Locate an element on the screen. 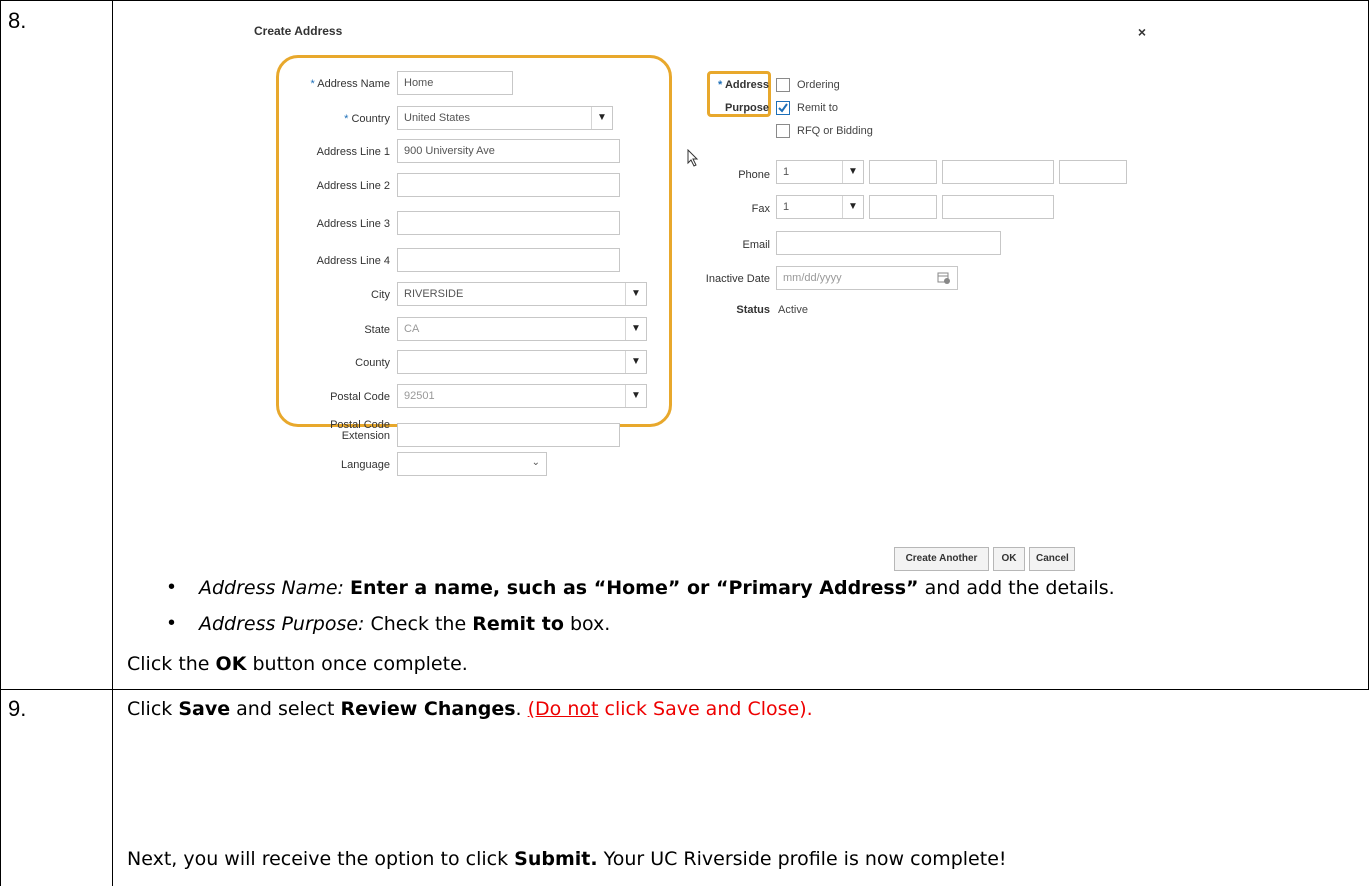 This screenshot has height=886, width=1369. table-row-divider is located at coordinates (684, 689).